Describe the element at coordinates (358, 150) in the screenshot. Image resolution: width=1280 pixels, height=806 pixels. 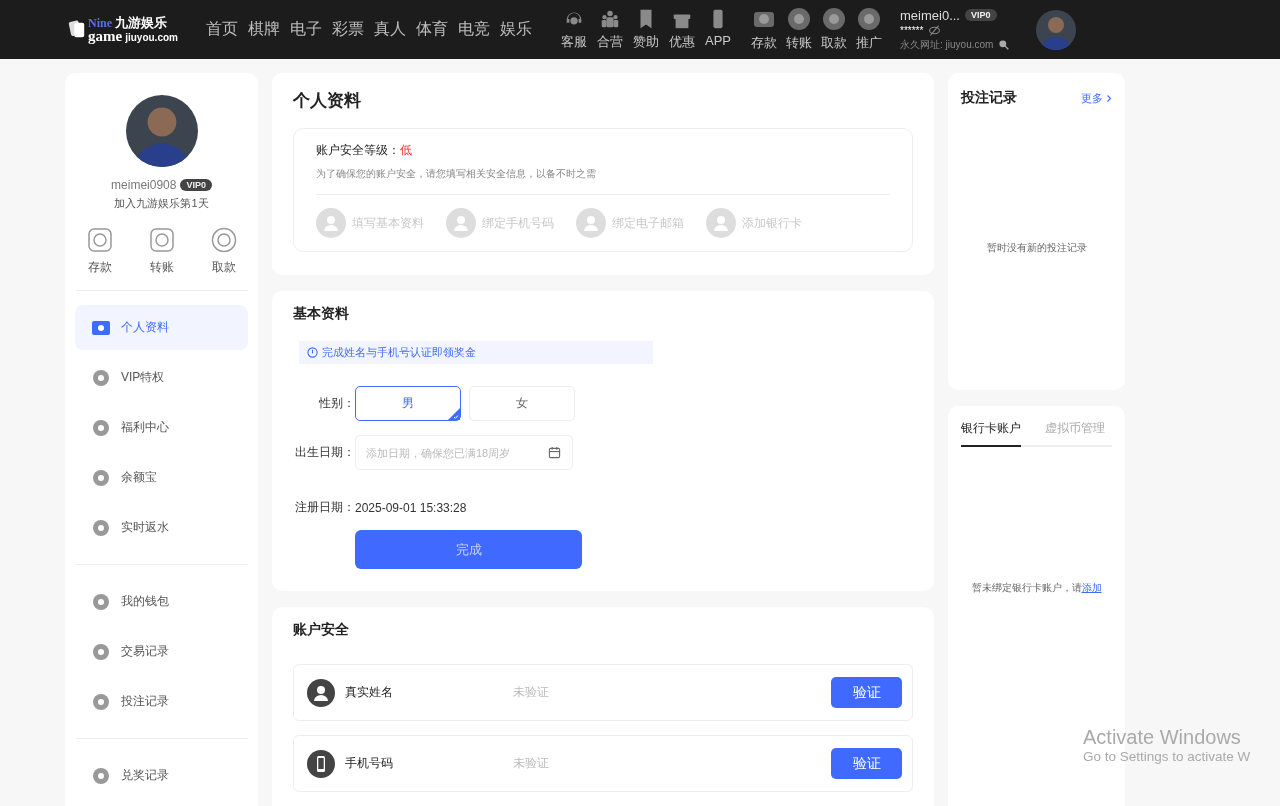
I see `security-label: 账户安全等级：` at that location.